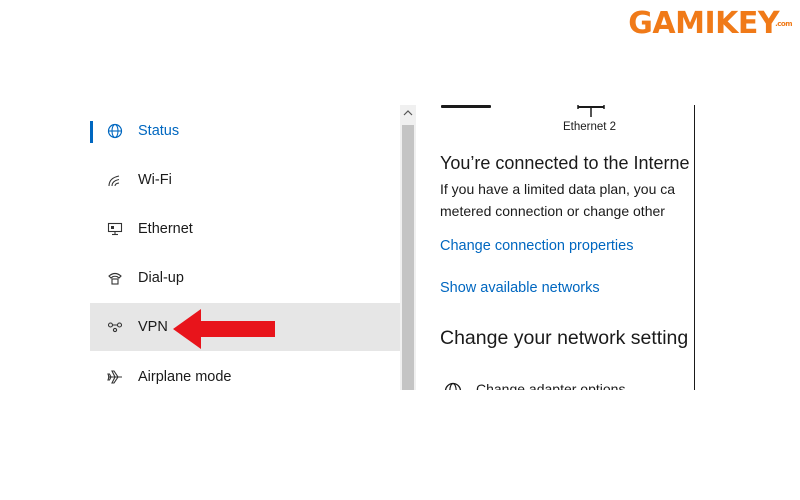  What do you see at coordinates (408, 257) in the screenshot?
I see `scrollbar-thumb` at bounding box center [408, 257].